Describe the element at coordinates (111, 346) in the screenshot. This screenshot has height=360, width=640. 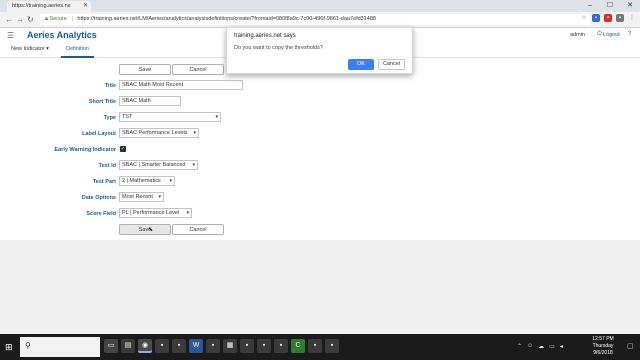
I see `task-view-icon: ▭` at that location.